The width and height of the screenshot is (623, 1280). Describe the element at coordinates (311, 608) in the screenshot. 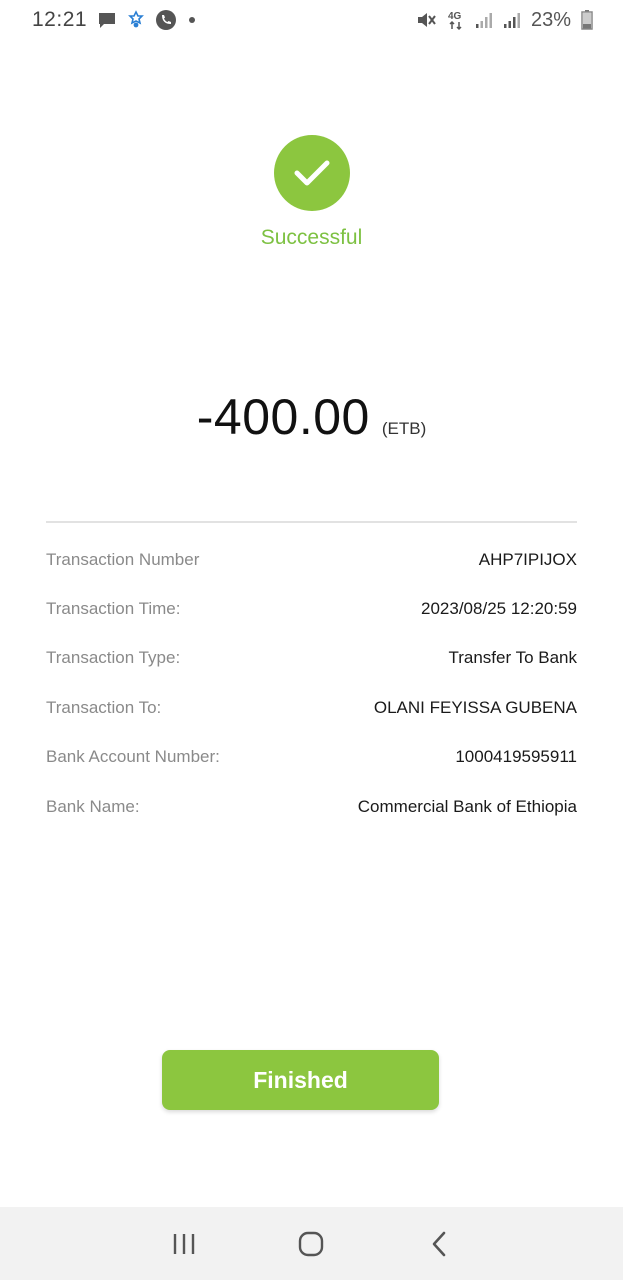

I see `detail-row-transaction-time: Transaction Time: 2023/08/25 12:20:59` at that location.